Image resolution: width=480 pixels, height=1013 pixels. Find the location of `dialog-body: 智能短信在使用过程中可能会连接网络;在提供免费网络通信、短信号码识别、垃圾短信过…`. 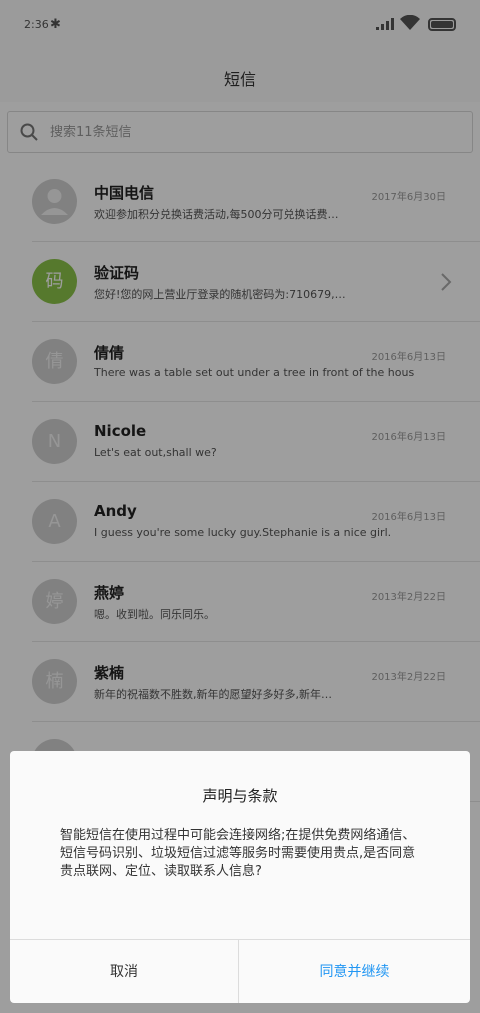

dialog-body: 智能短信在使用过程中可能会连接网络;在提供免费网络通信、短信号码识别、垃圾短信过… is located at coordinates (238, 853).